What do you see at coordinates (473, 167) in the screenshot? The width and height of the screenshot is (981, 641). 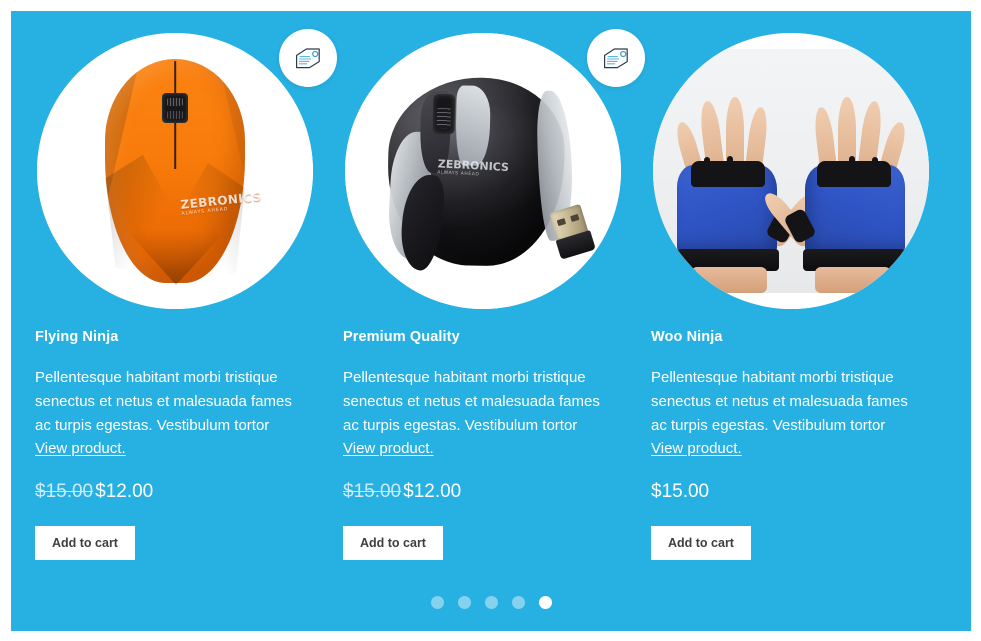 I see `zebronics-brand-mark: ZEBRONICS ALWAYS AHEAD` at bounding box center [473, 167].